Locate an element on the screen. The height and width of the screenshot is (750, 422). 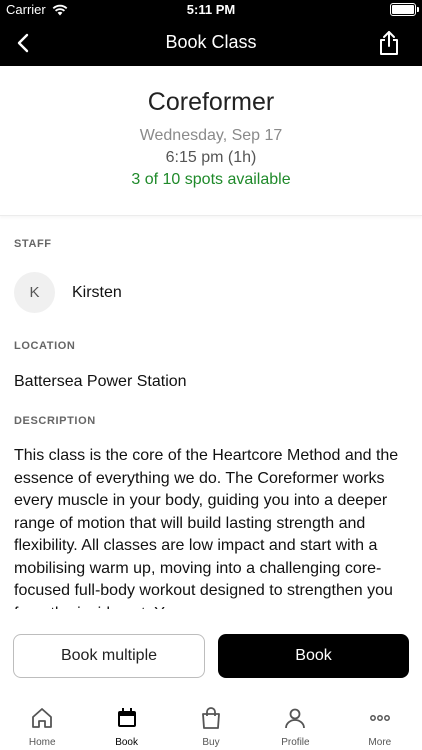
home-icon is located at coordinates (42, 718).